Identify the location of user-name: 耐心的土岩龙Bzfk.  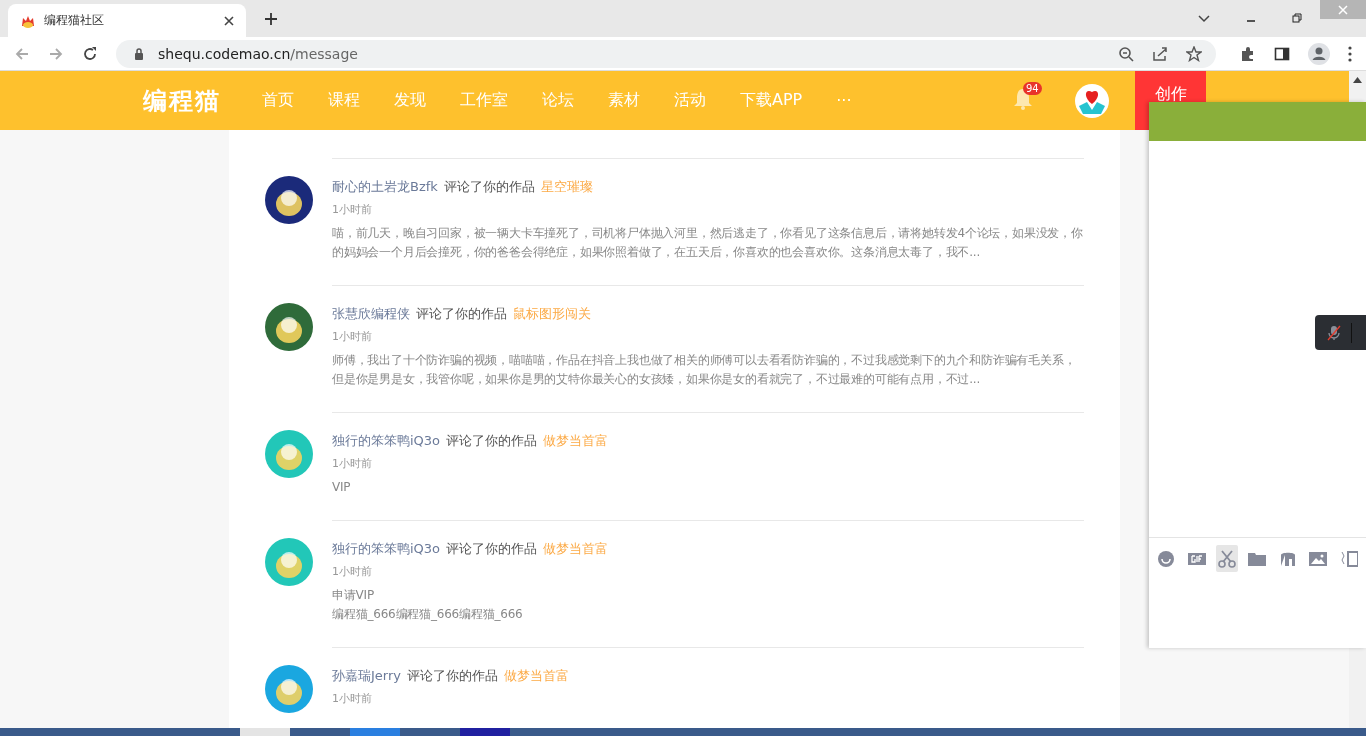
(385, 187).